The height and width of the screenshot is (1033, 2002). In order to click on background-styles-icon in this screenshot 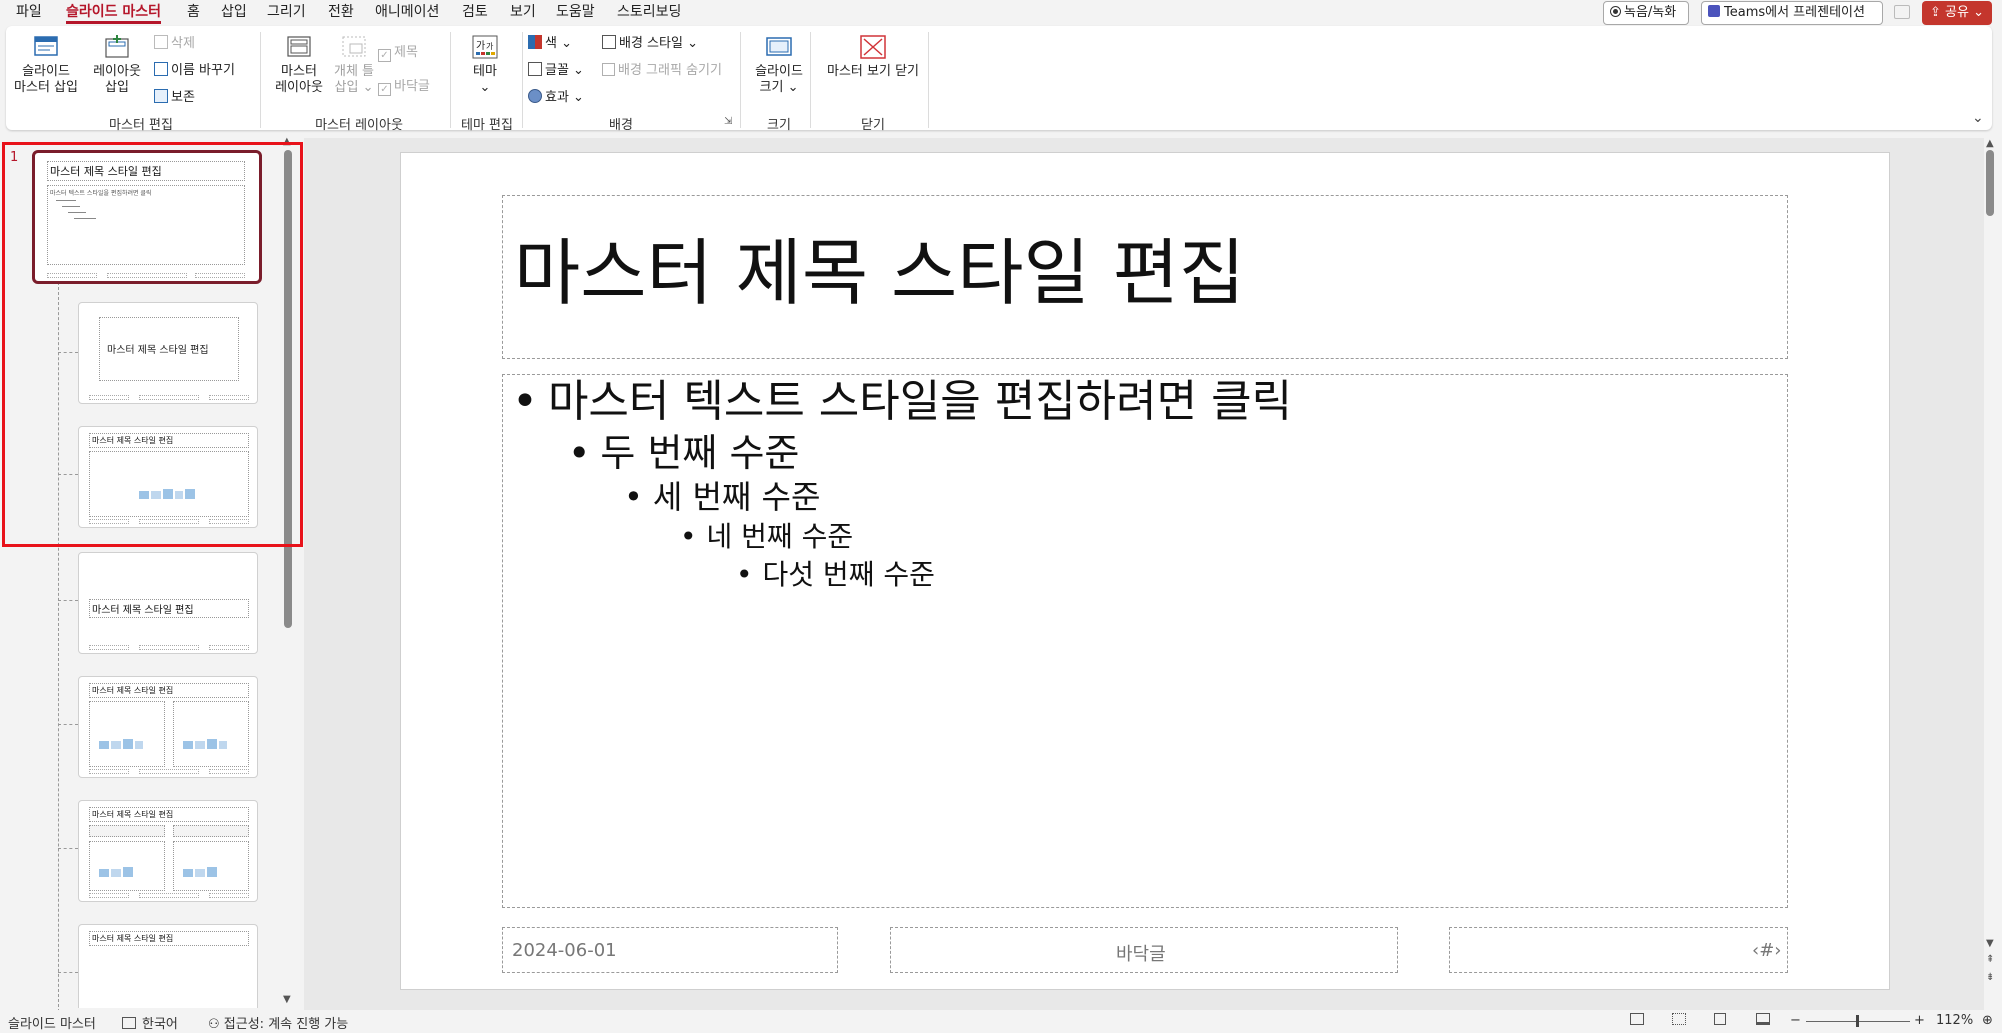, I will do `click(609, 42)`.